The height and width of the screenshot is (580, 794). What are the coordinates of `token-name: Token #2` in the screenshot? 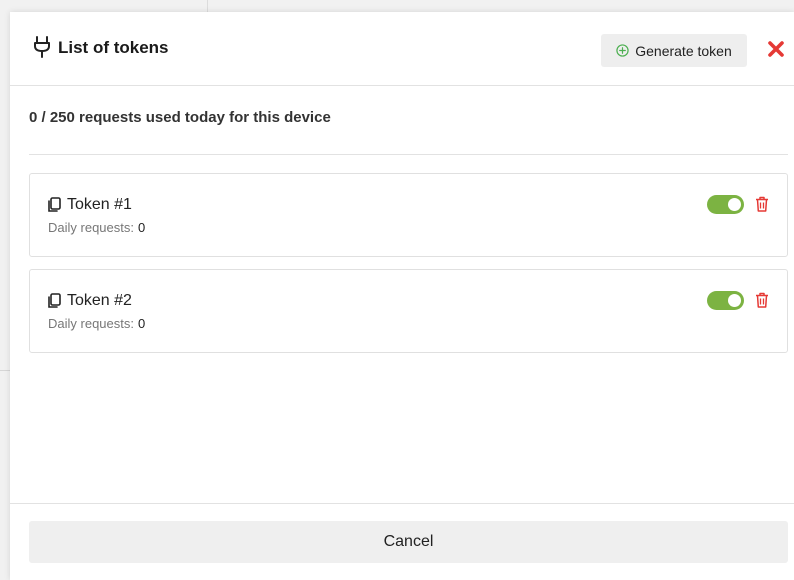 It's located at (99, 300).